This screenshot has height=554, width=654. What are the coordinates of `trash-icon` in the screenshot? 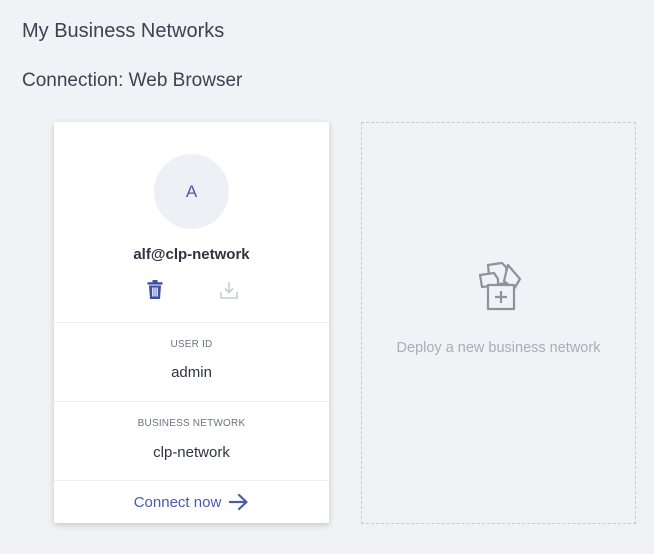 It's located at (155, 289).